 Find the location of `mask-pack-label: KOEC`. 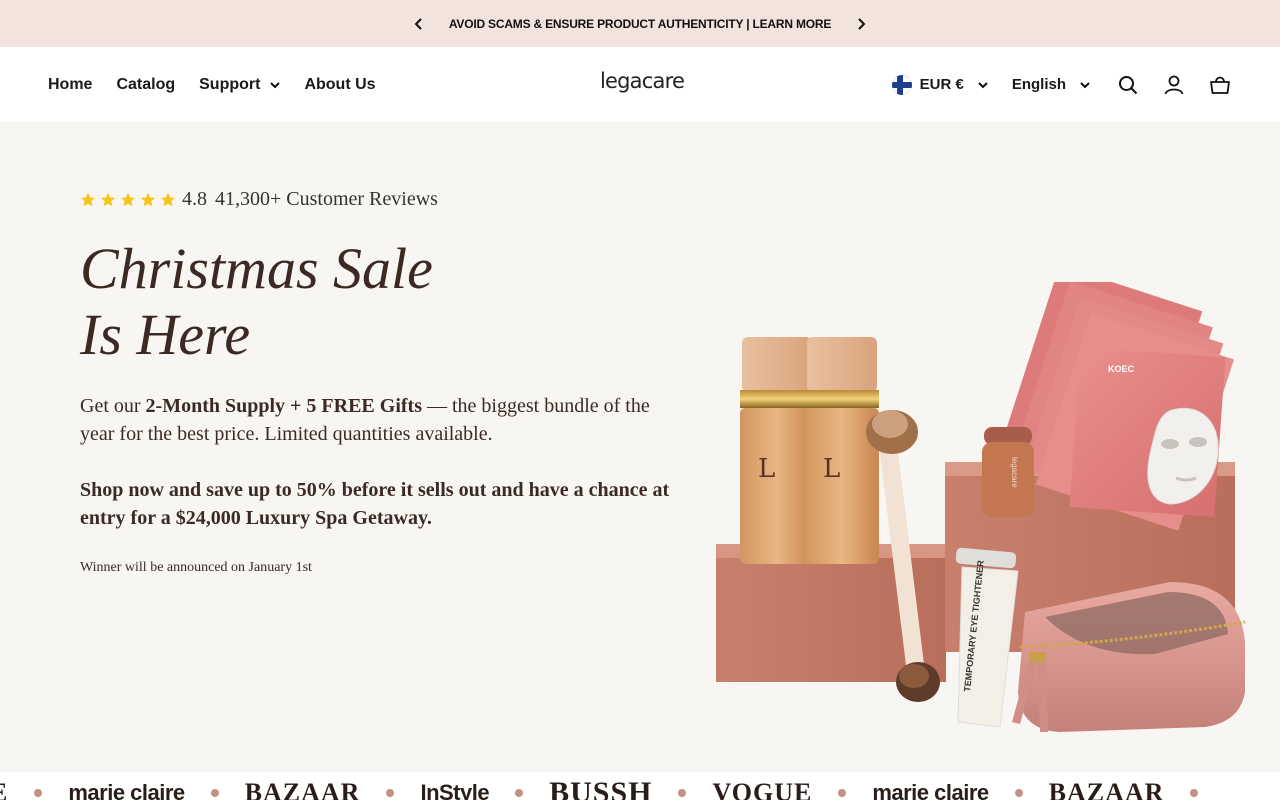

mask-pack-label: KOEC is located at coordinates (1121, 369).